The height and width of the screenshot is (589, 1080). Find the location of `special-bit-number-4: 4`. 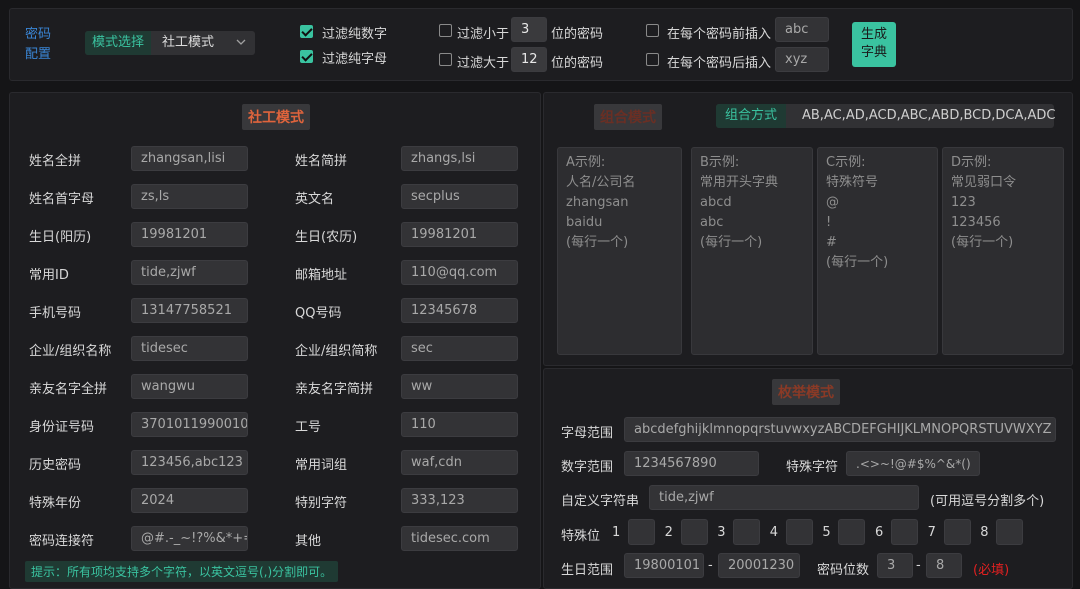

special-bit-number-4: 4 is located at coordinates (774, 532).